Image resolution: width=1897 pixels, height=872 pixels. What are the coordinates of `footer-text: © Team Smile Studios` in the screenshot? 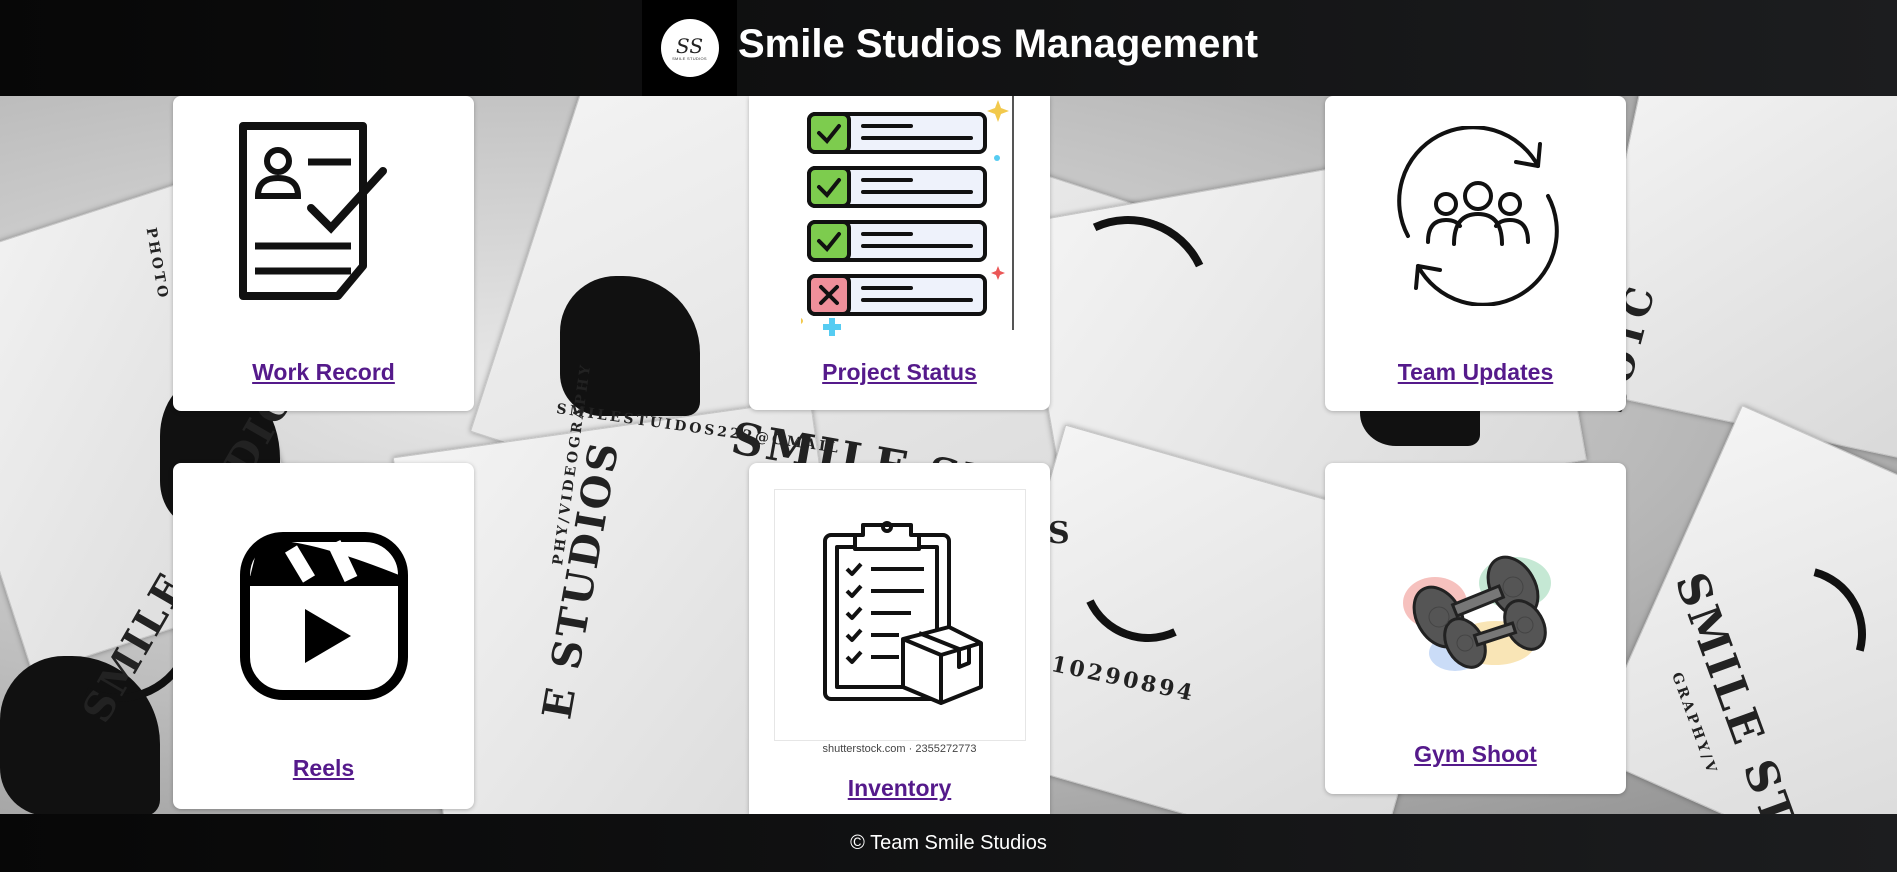 It's located at (948, 842).